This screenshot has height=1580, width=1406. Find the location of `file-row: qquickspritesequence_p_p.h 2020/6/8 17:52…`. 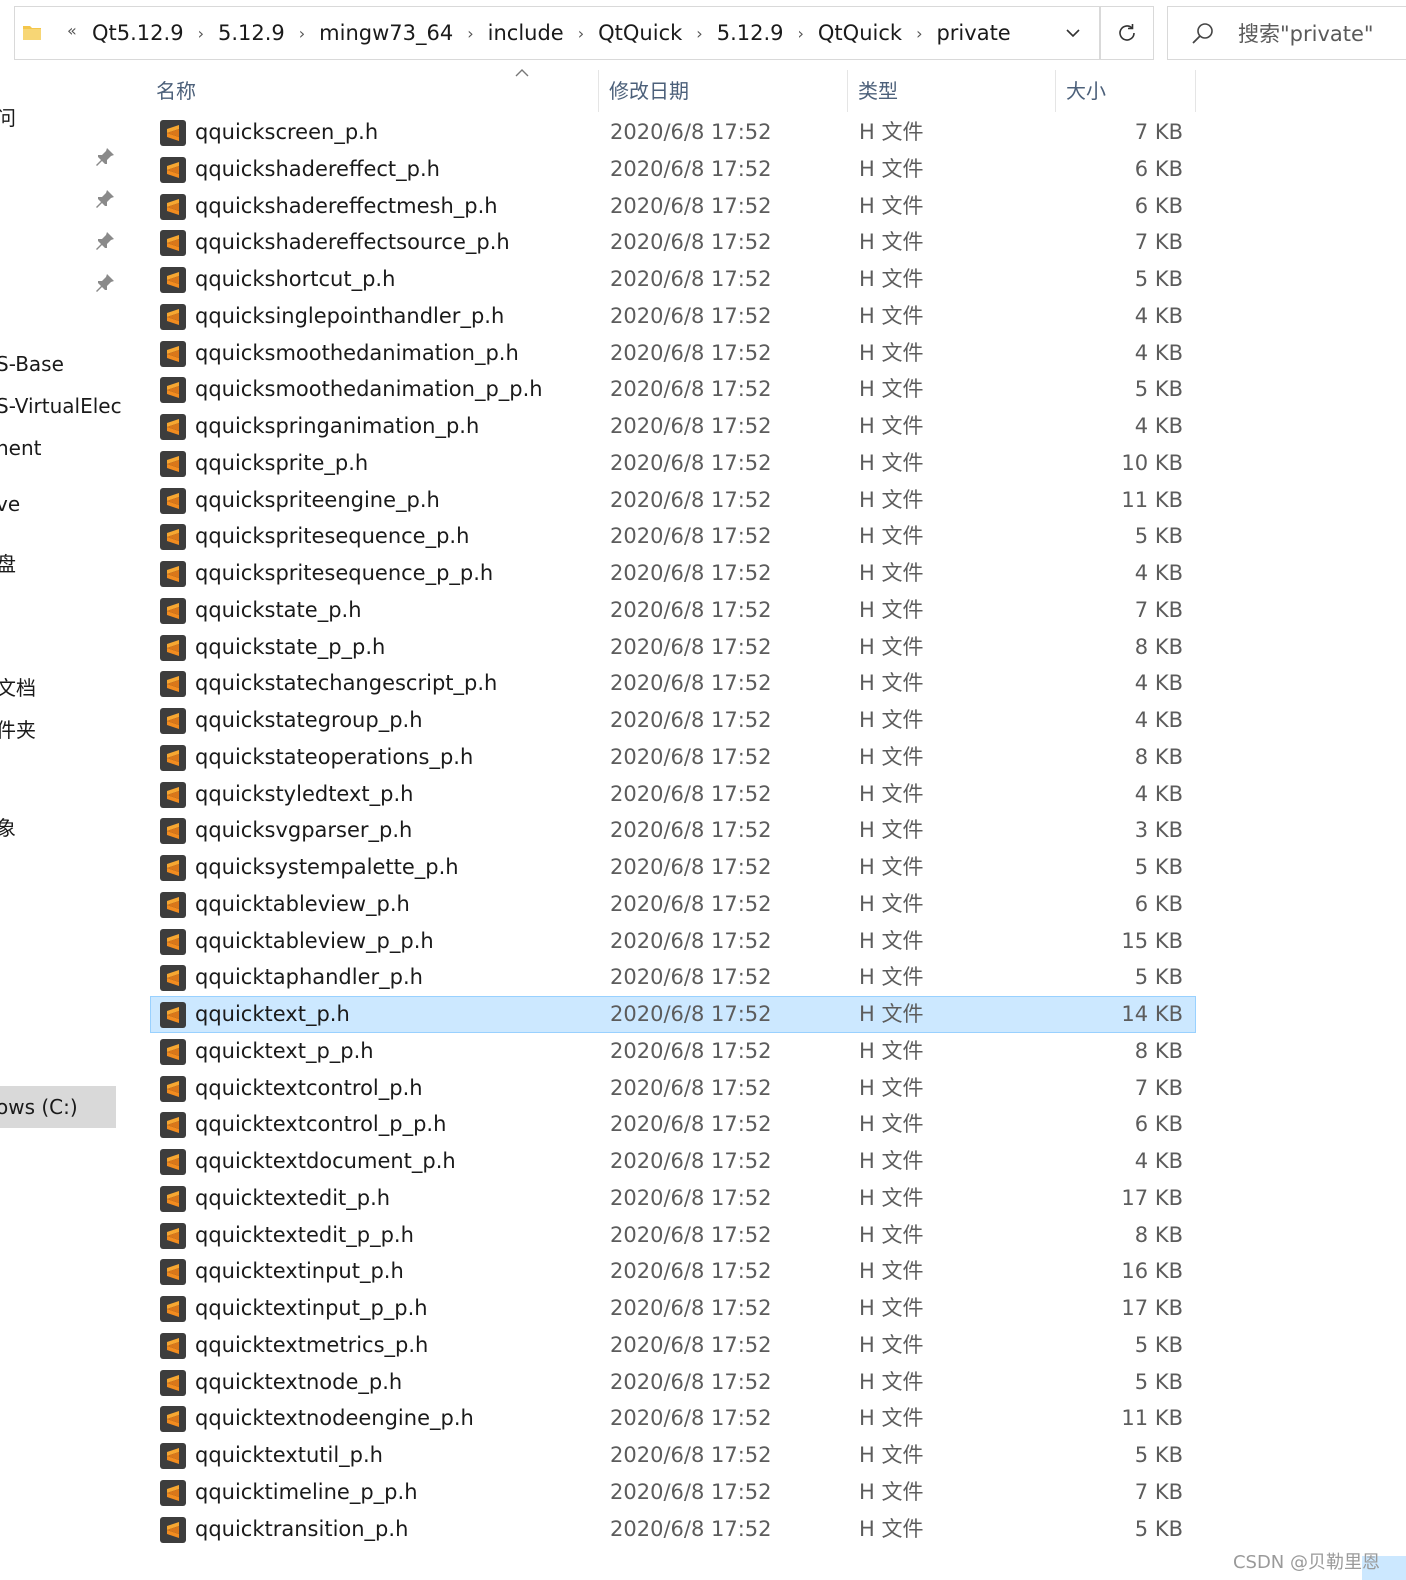

file-row: qquickspritesequence_p_p.h 2020/6/8 17:52… is located at coordinates (673, 573).